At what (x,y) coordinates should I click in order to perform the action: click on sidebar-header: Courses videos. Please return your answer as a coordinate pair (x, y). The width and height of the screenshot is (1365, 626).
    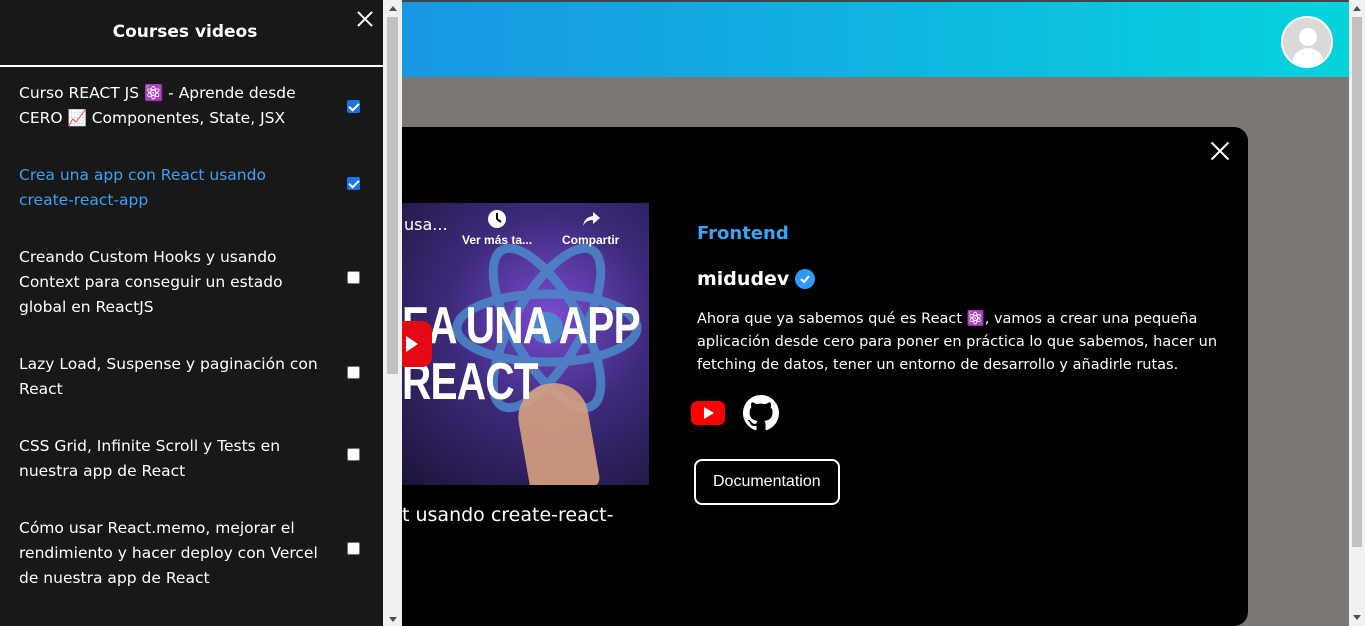
    Looking at the image, I should click on (191, 33).